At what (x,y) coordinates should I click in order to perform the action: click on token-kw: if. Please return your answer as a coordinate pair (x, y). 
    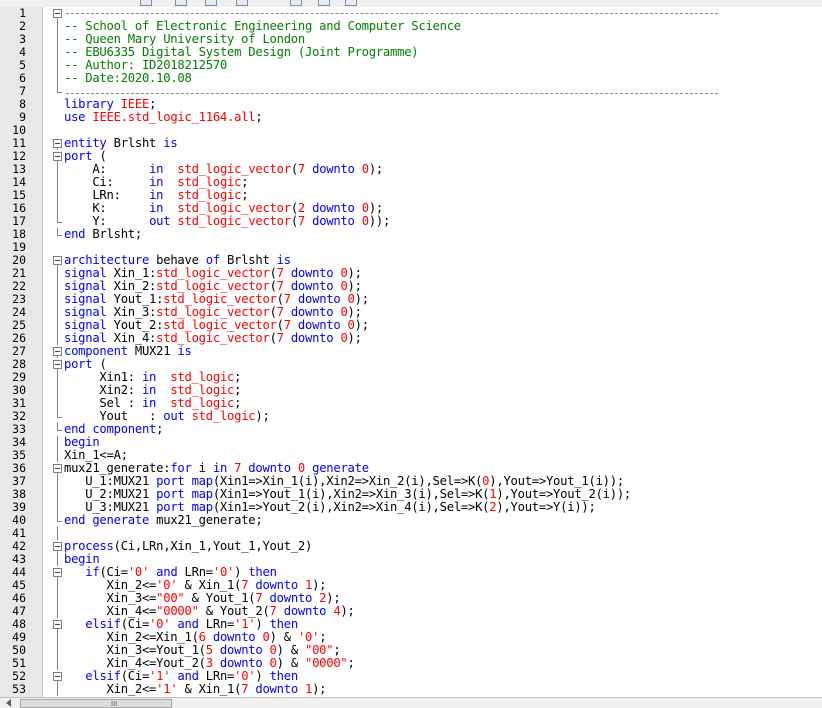
    Looking at the image, I should click on (92, 572).